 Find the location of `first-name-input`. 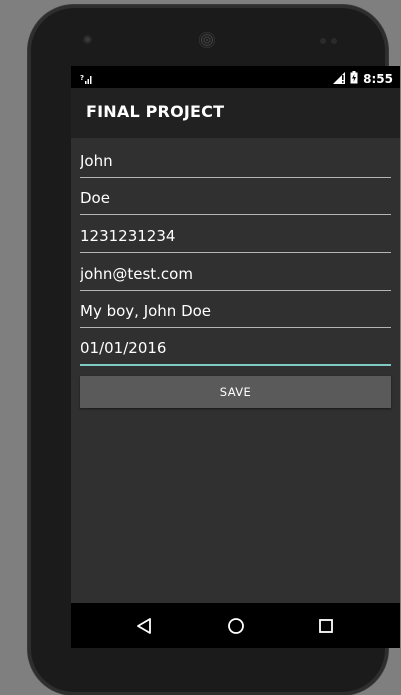

first-name-input is located at coordinates (235, 161).